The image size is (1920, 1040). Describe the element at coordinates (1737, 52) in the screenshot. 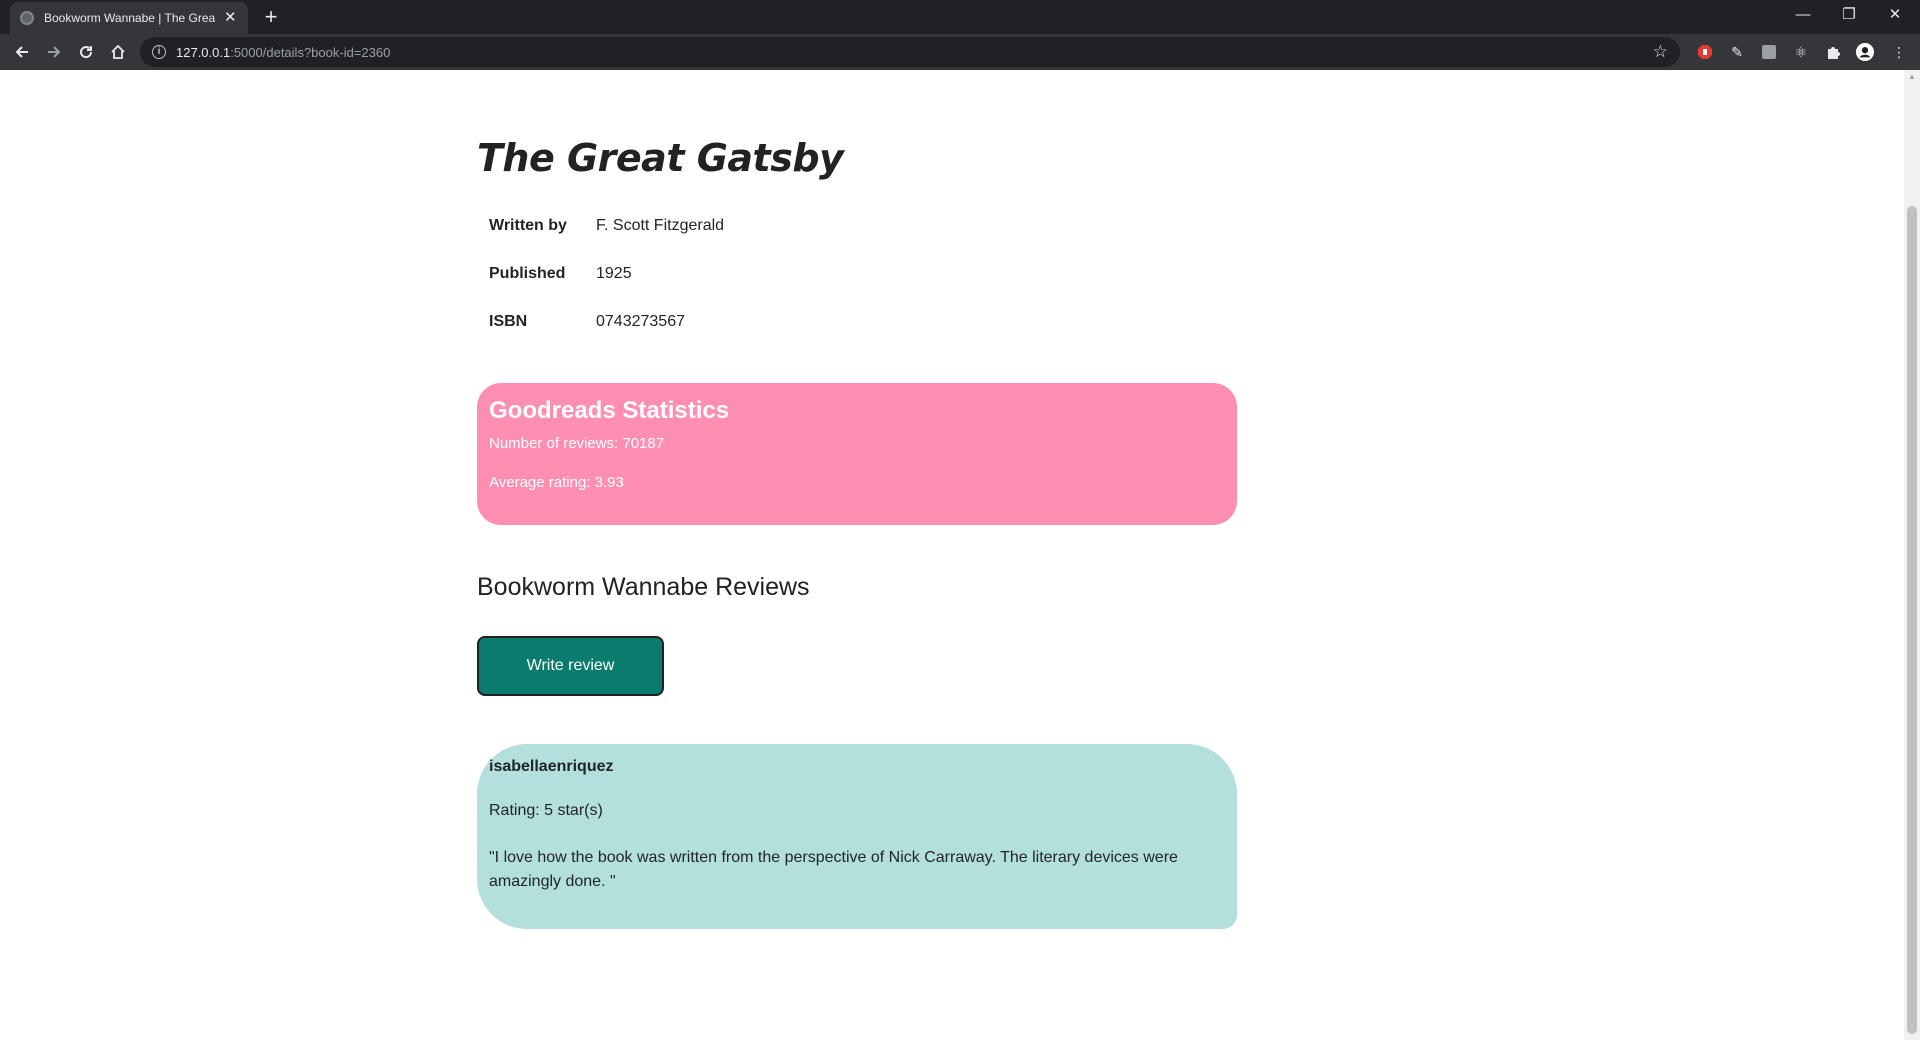

I see `extension-icon: ✎` at that location.